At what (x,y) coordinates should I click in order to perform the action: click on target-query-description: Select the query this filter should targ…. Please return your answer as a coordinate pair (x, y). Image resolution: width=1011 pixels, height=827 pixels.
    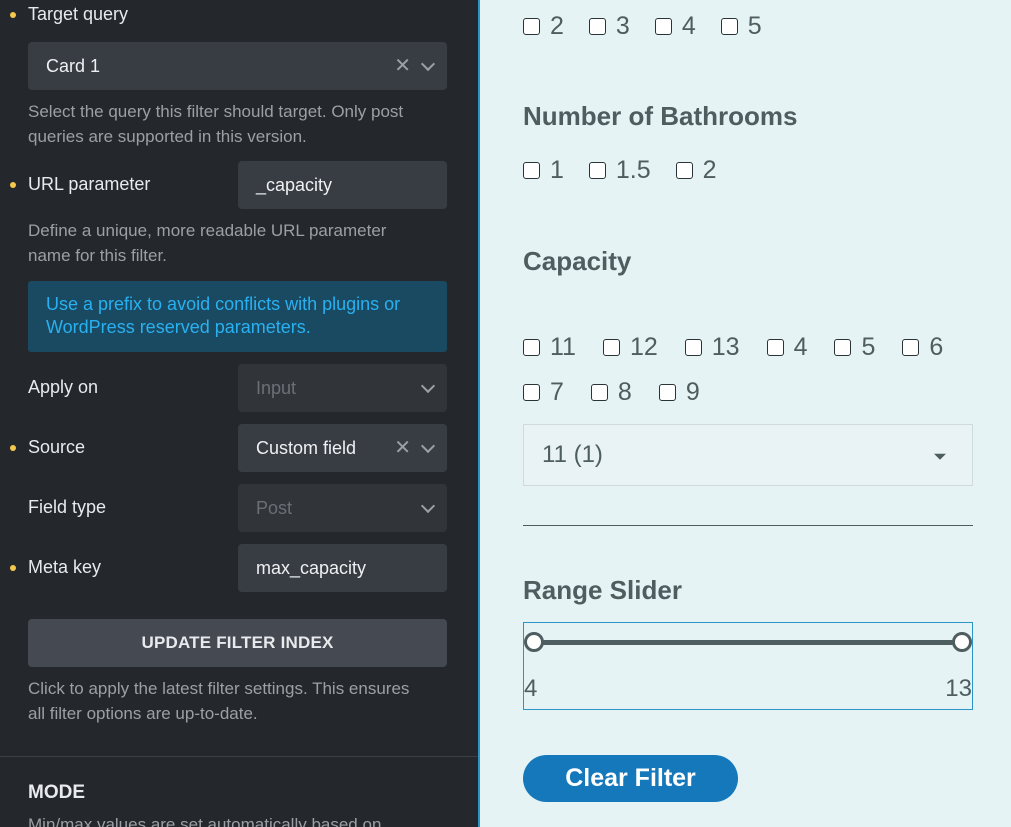
    Looking at the image, I should click on (216, 124).